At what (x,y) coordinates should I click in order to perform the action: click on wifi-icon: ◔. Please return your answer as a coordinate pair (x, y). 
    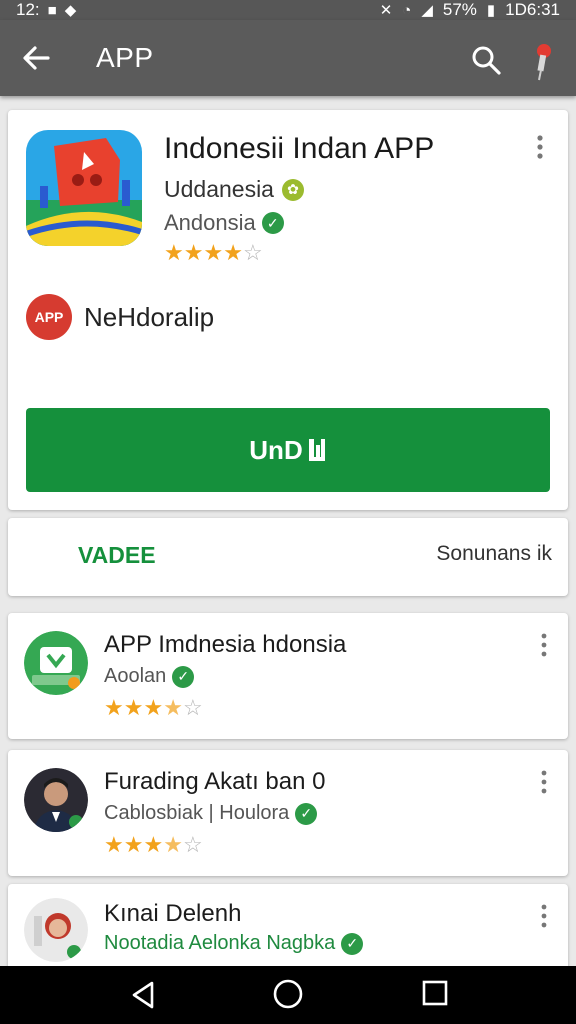
    Looking at the image, I should click on (407, 10).